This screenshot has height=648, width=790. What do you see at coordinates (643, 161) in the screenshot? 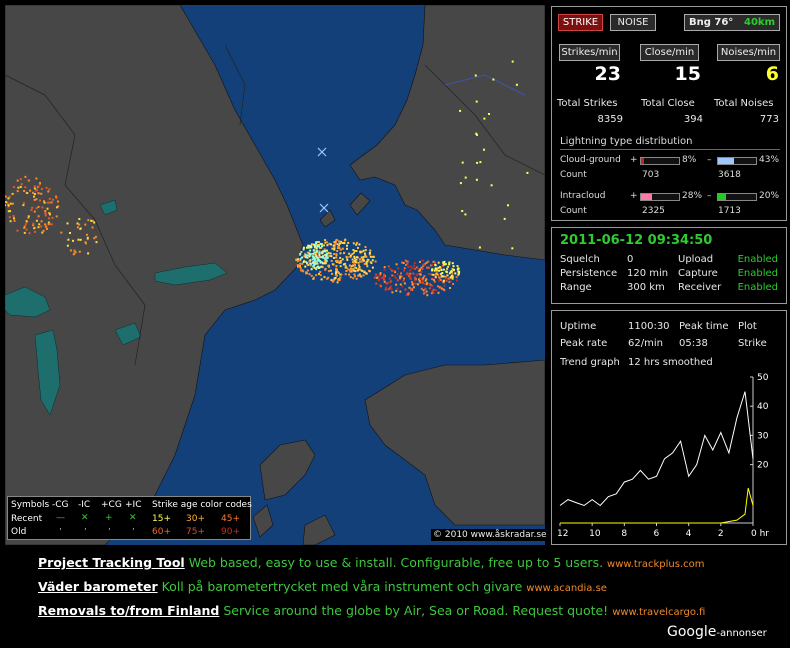
I see `cg-plus-fill` at bounding box center [643, 161].